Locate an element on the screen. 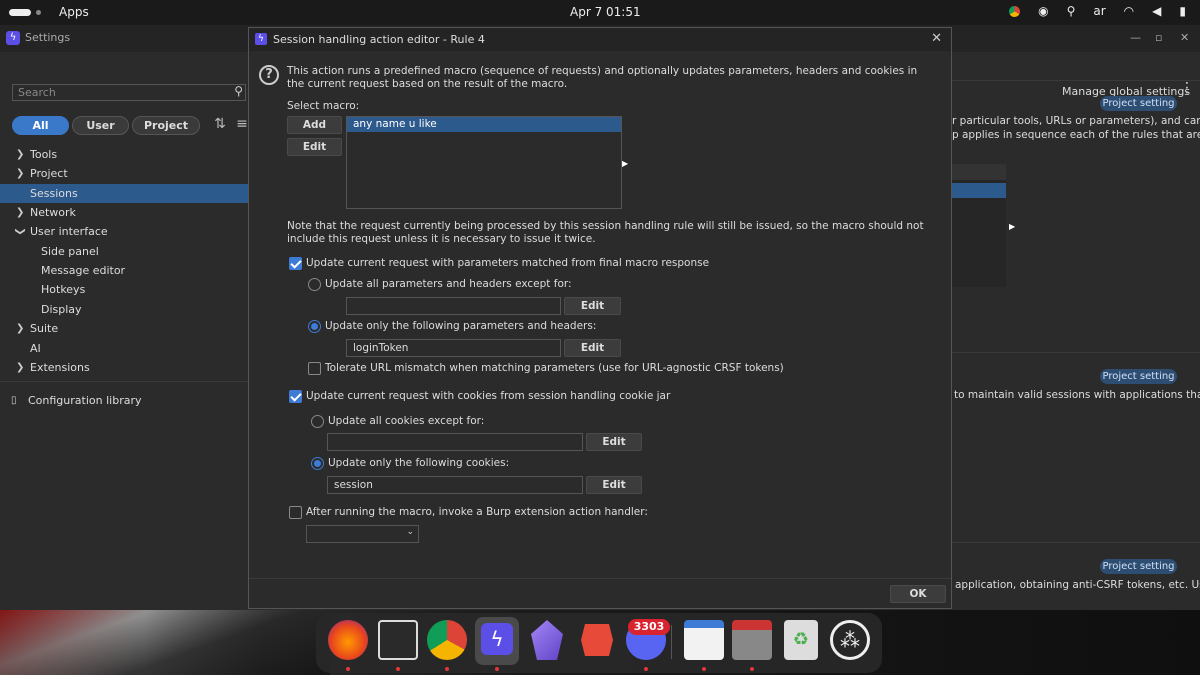  cookies-only-label: Update only the following cookies: is located at coordinates (419, 463).